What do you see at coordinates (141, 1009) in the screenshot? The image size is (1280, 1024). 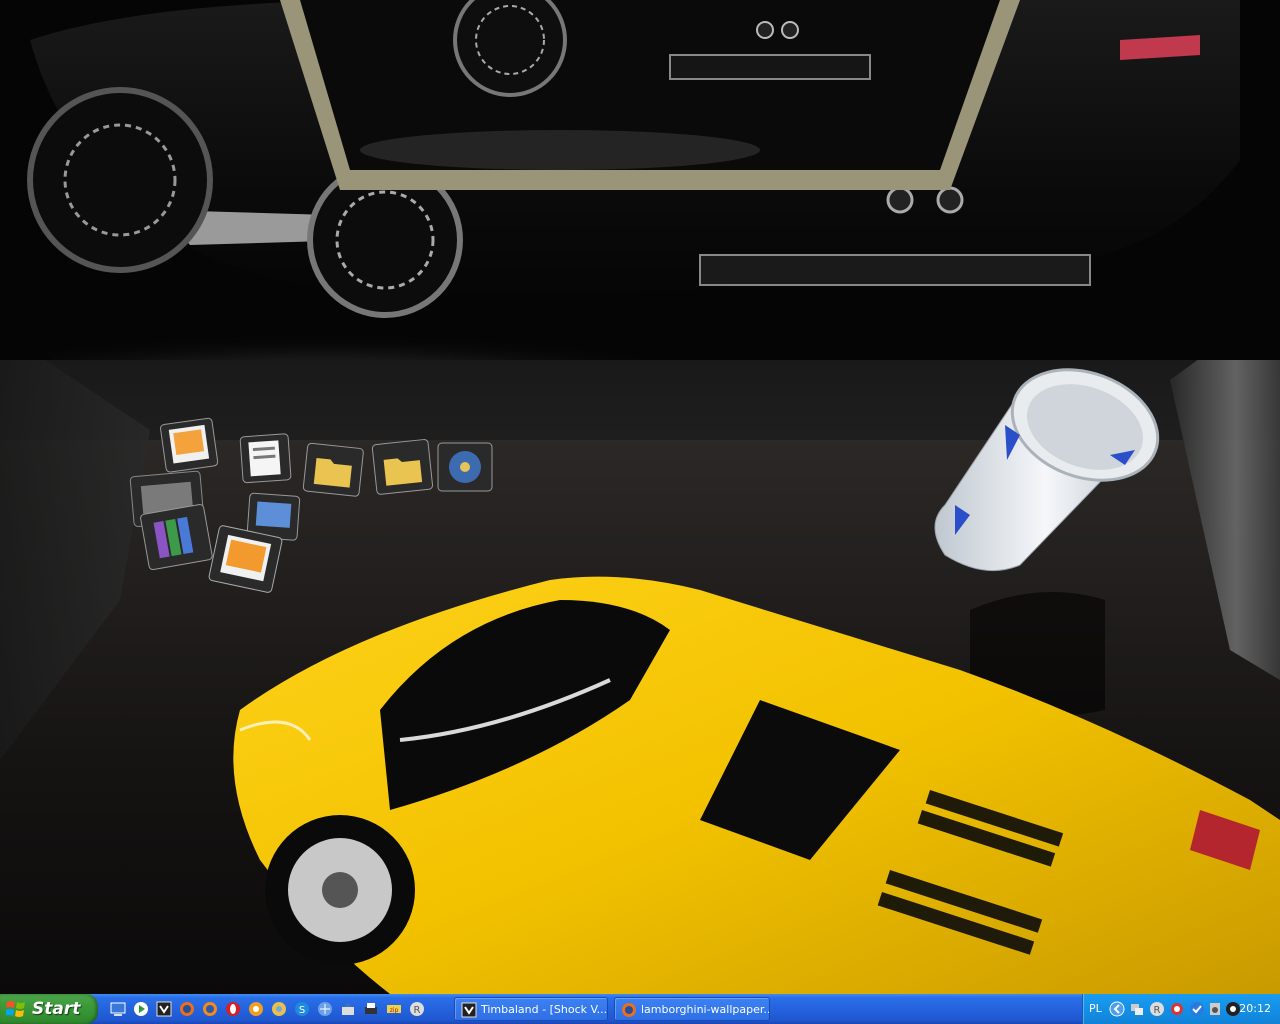 I see `media-player-icon` at bounding box center [141, 1009].